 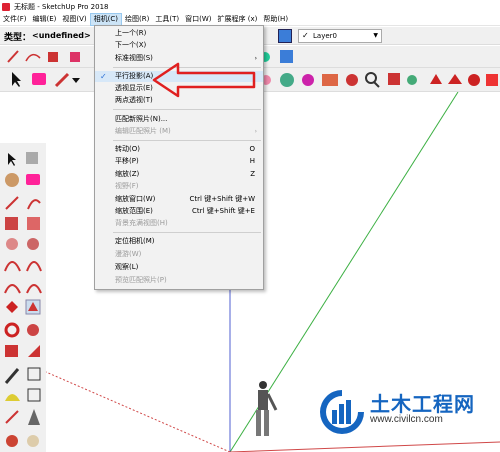 What do you see at coordinates (12, 244) in the screenshot?
I see `circle-tool-icon` at bounding box center [12, 244].